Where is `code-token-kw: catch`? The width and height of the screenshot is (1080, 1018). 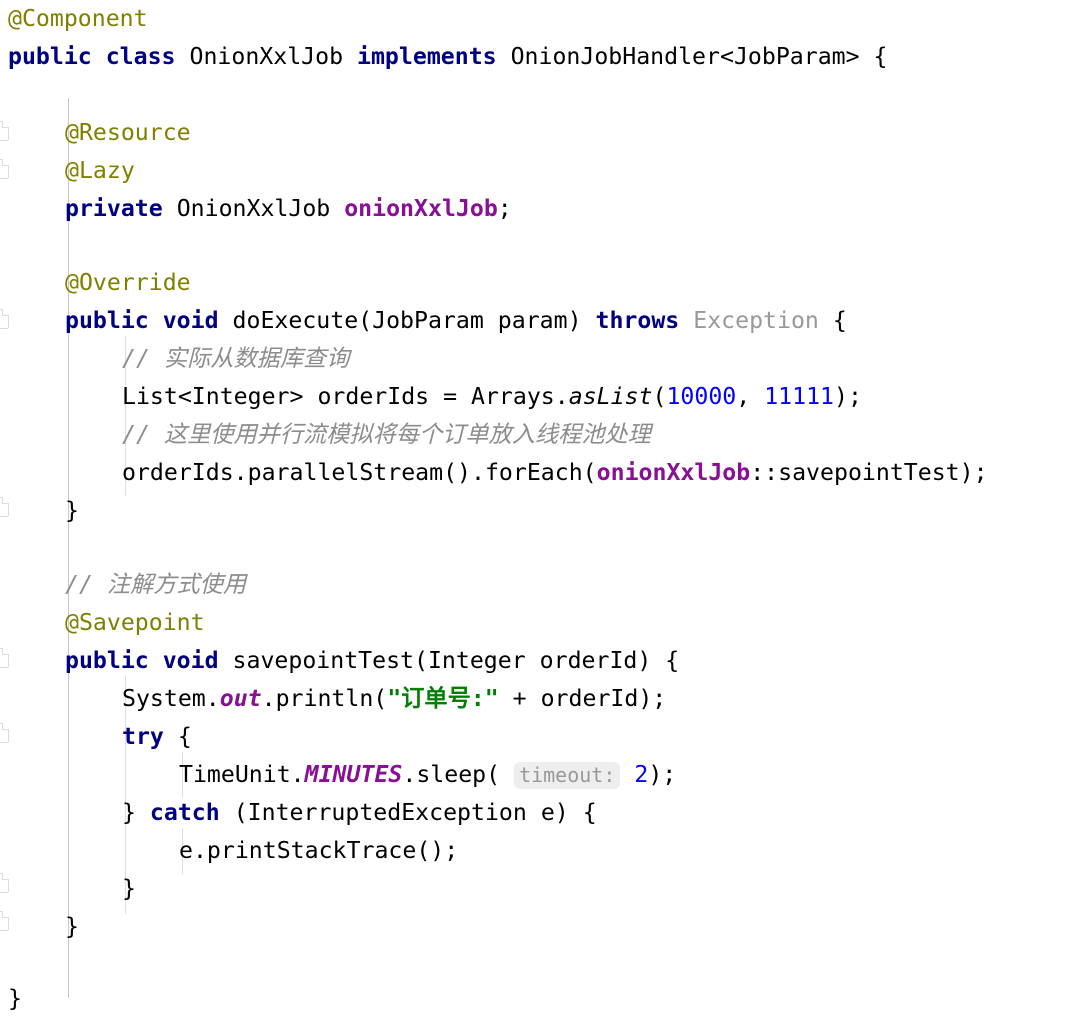
code-token-kw: catch is located at coordinates (184, 812).